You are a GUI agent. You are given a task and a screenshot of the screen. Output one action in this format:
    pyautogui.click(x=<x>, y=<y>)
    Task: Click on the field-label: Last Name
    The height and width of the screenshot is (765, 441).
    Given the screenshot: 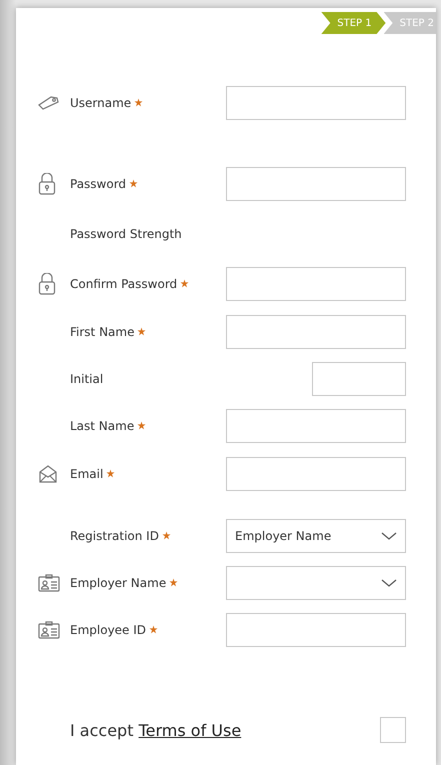 What is the action you would take?
    pyautogui.click(x=102, y=426)
    